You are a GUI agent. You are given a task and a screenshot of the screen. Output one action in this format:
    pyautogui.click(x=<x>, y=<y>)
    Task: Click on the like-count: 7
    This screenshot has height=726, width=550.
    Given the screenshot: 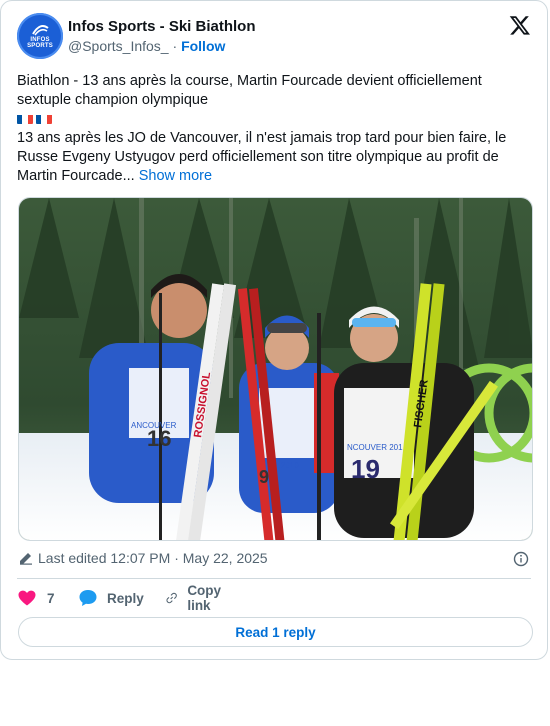 What is the action you would take?
    pyautogui.click(x=51, y=598)
    